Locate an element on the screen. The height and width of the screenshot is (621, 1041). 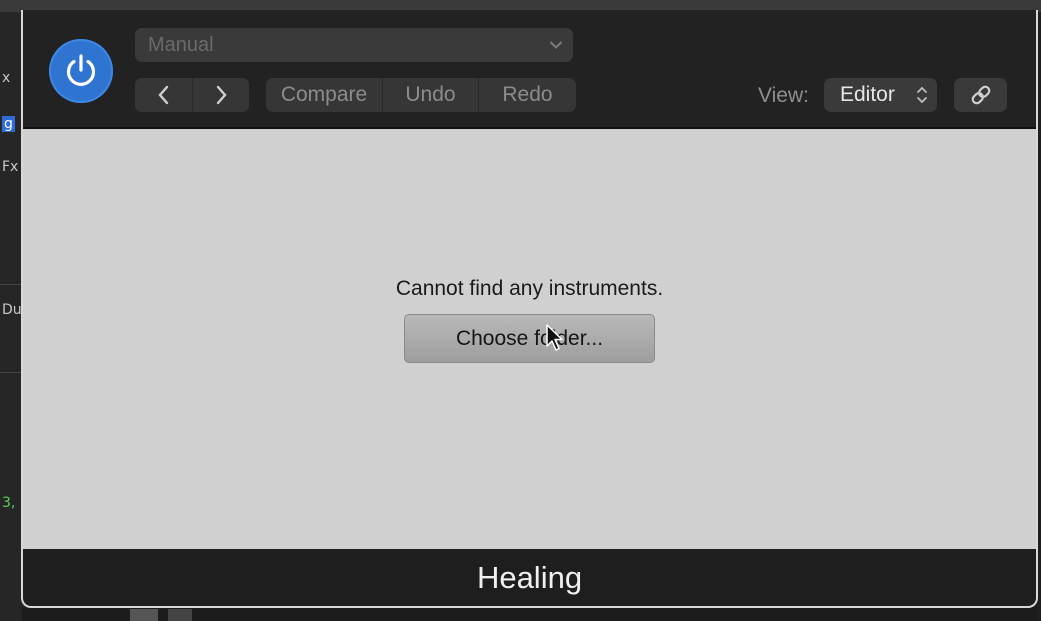
view-label: View: is located at coordinates (783, 95).